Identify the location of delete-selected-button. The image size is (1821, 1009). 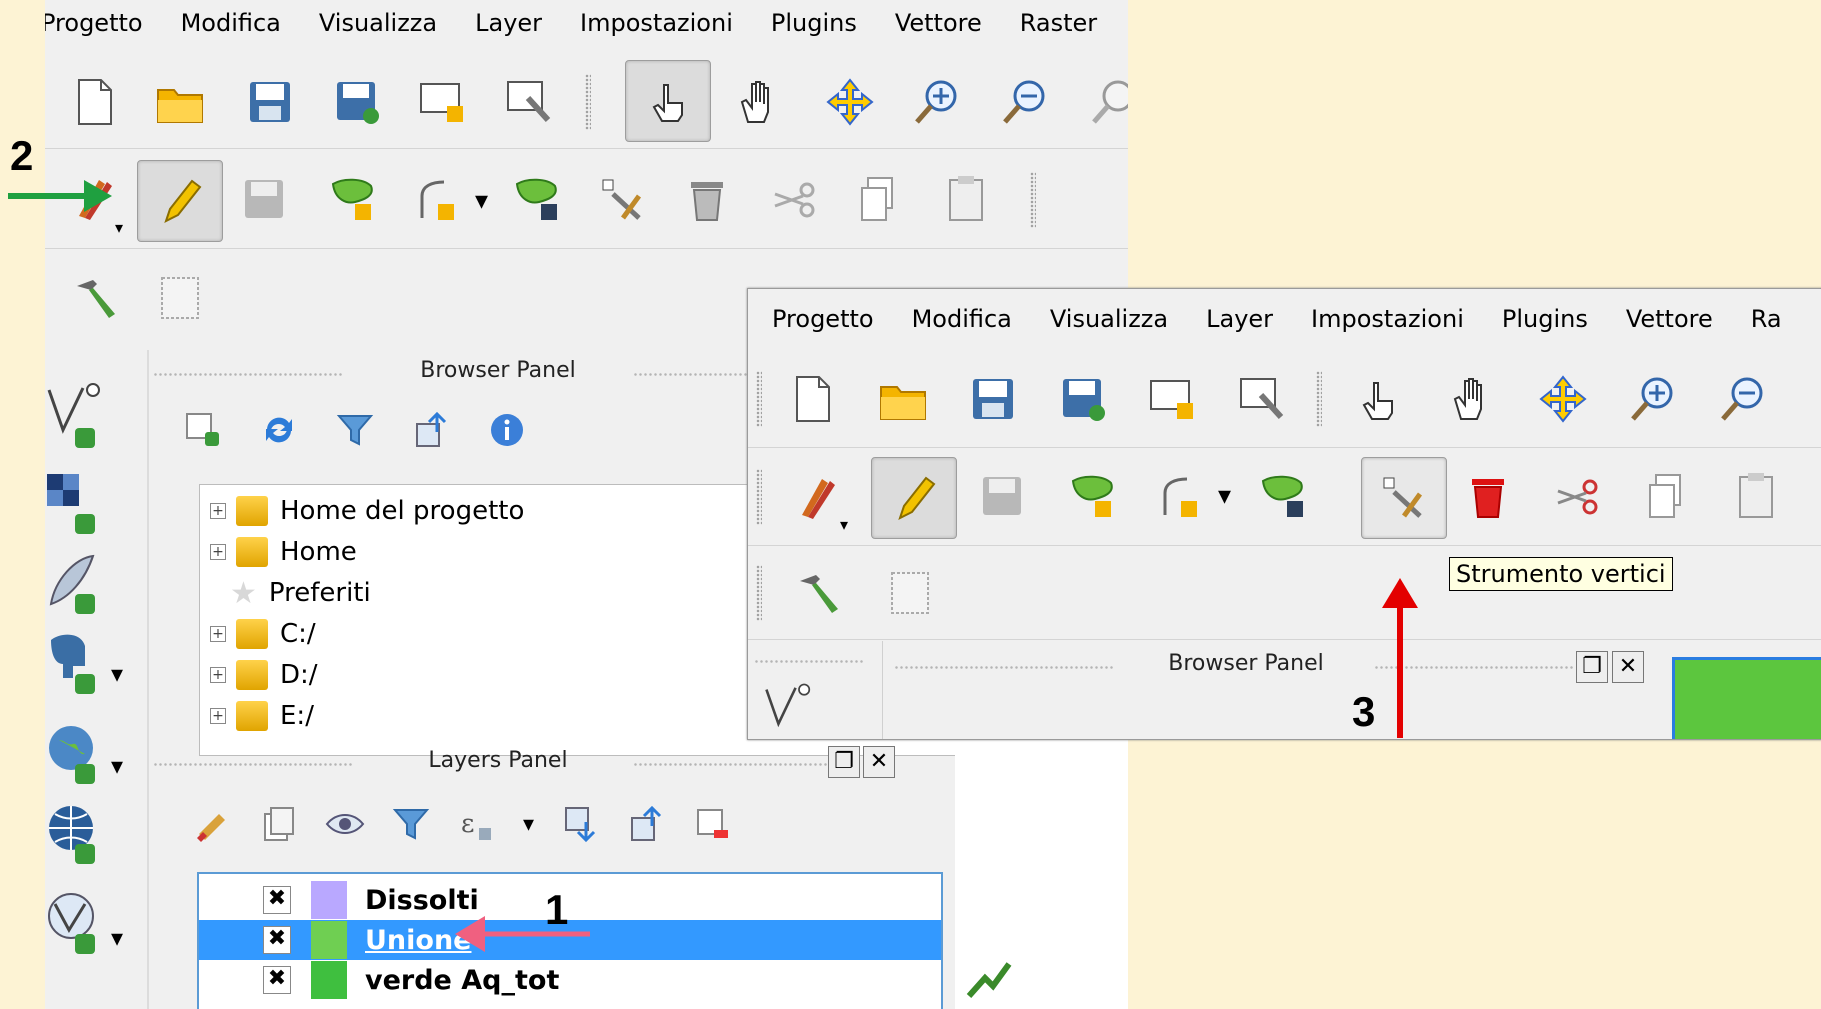
(1488, 497).